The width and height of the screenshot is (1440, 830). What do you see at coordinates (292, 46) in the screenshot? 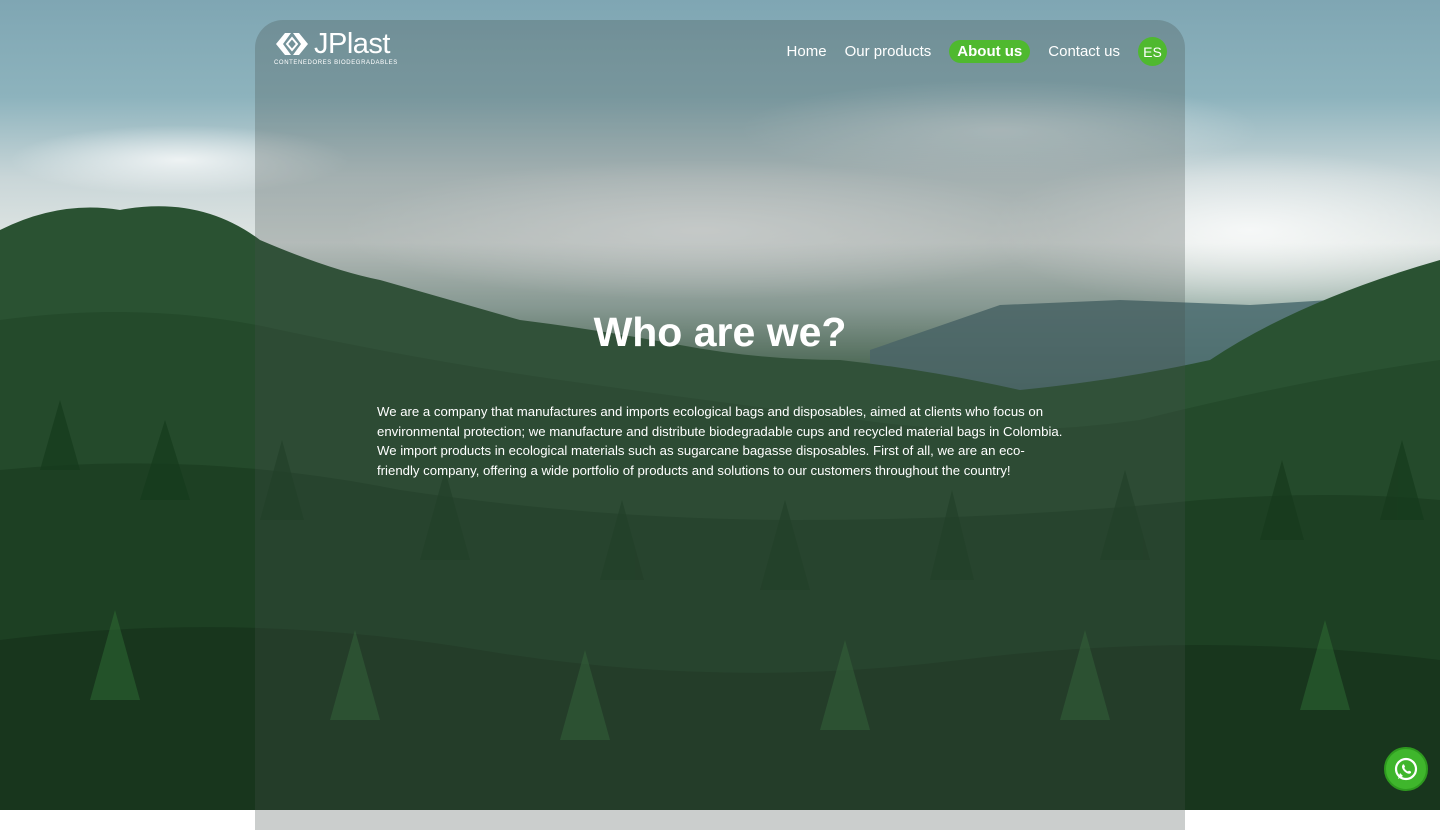
I see `recycle-arrows-logo-icon` at bounding box center [292, 46].